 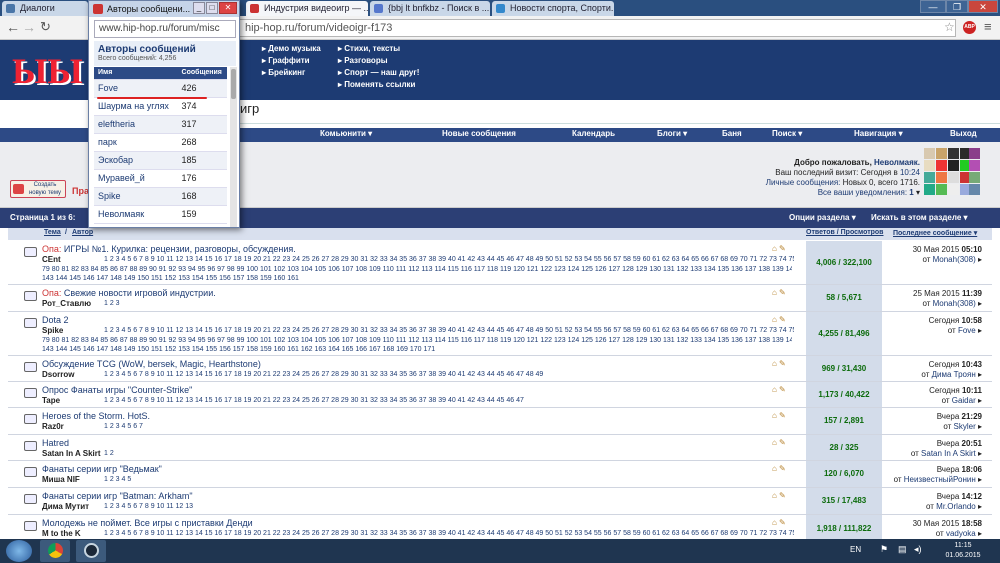 What do you see at coordinates (964, 400) in the screenshot?
I see `last-post-author-link: Gaidar` at bounding box center [964, 400].